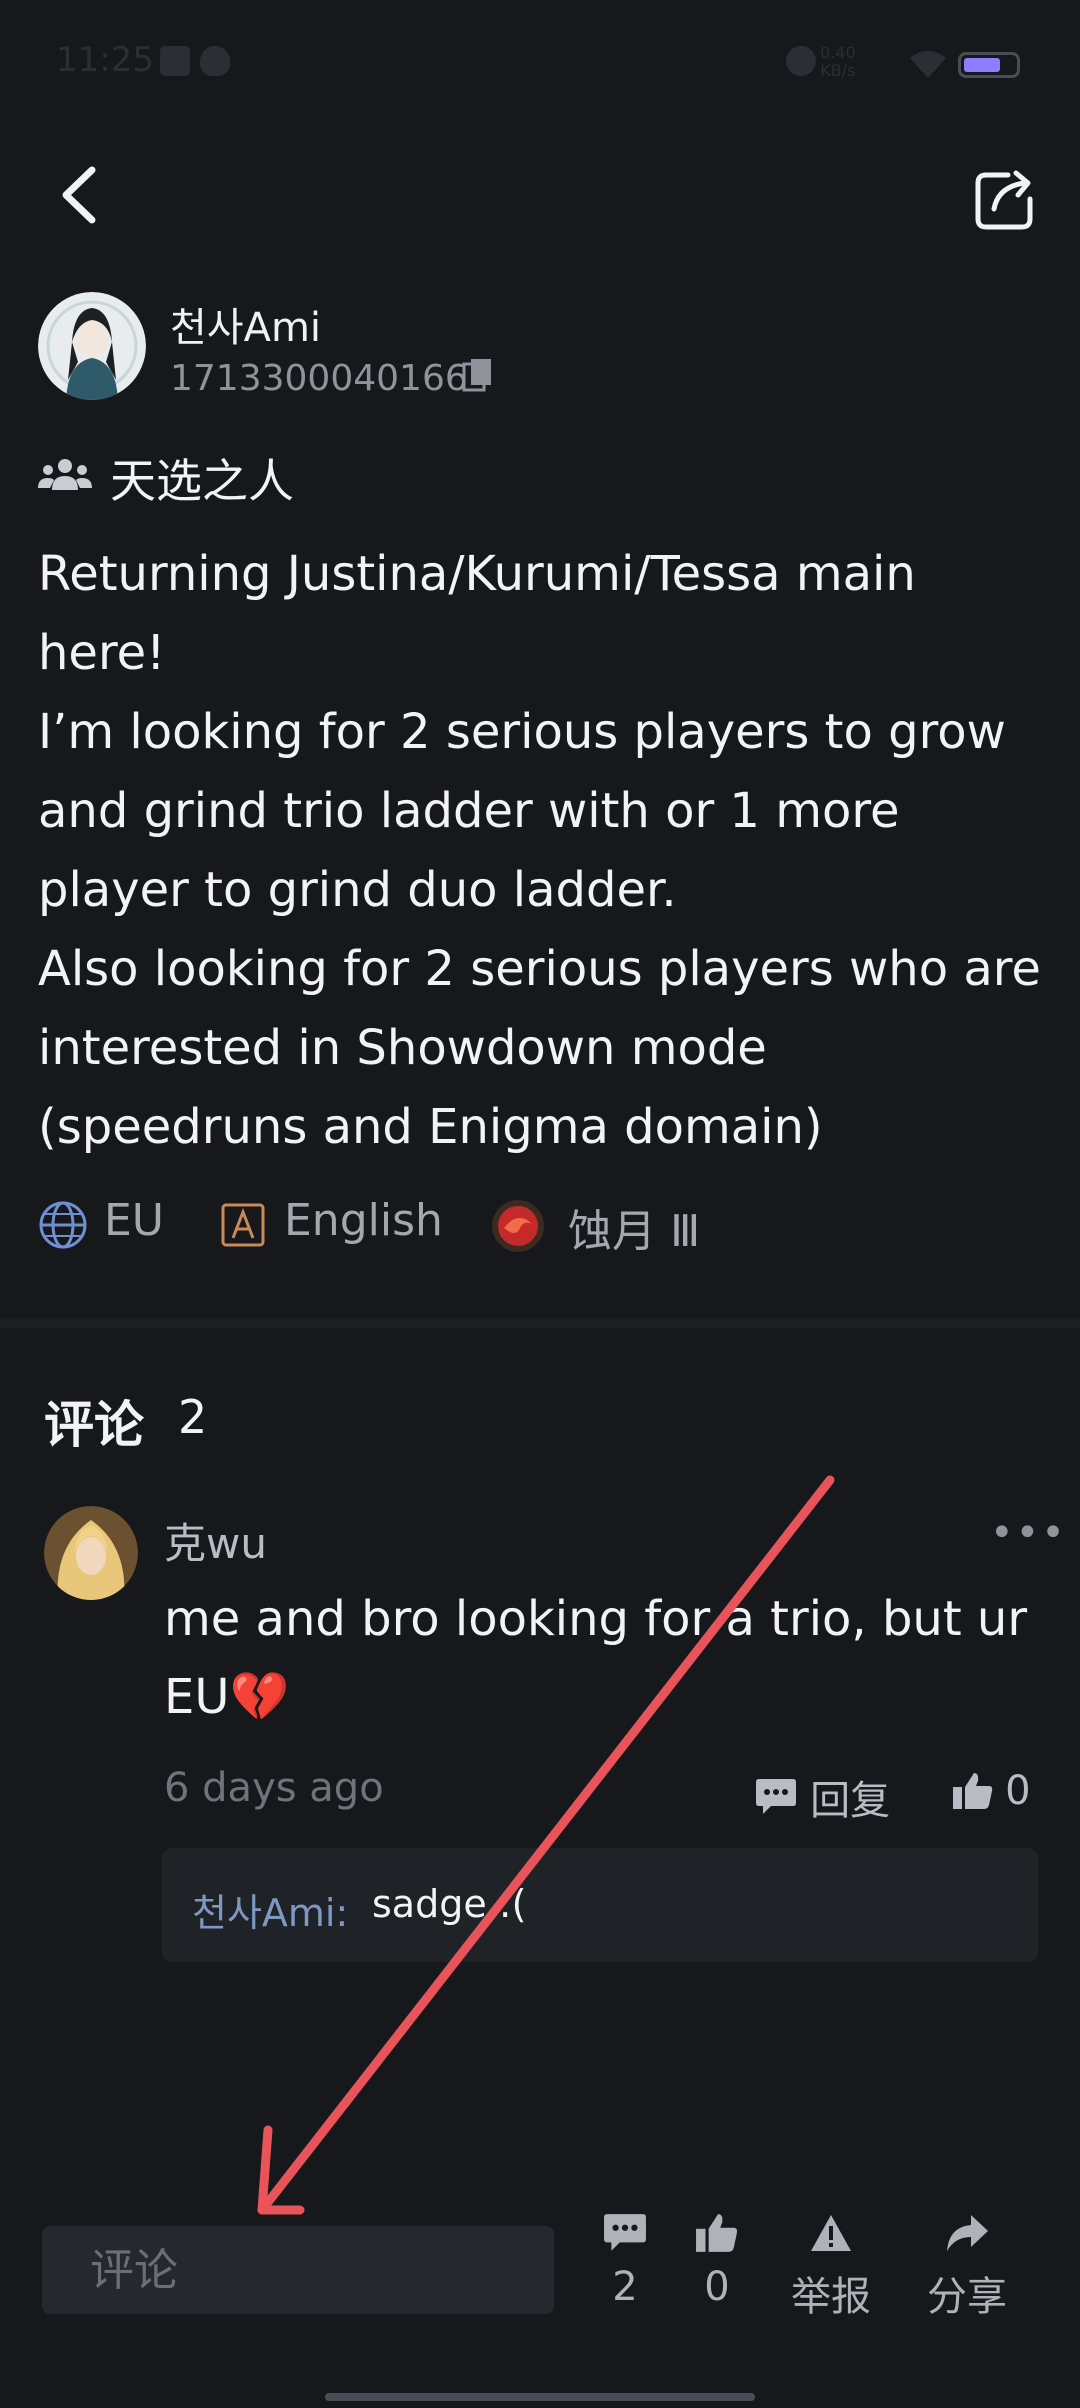 The image size is (1080, 2408). What do you see at coordinates (717, 2261) in the screenshot?
I see `like-button: 0` at bounding box center [717, 2261].